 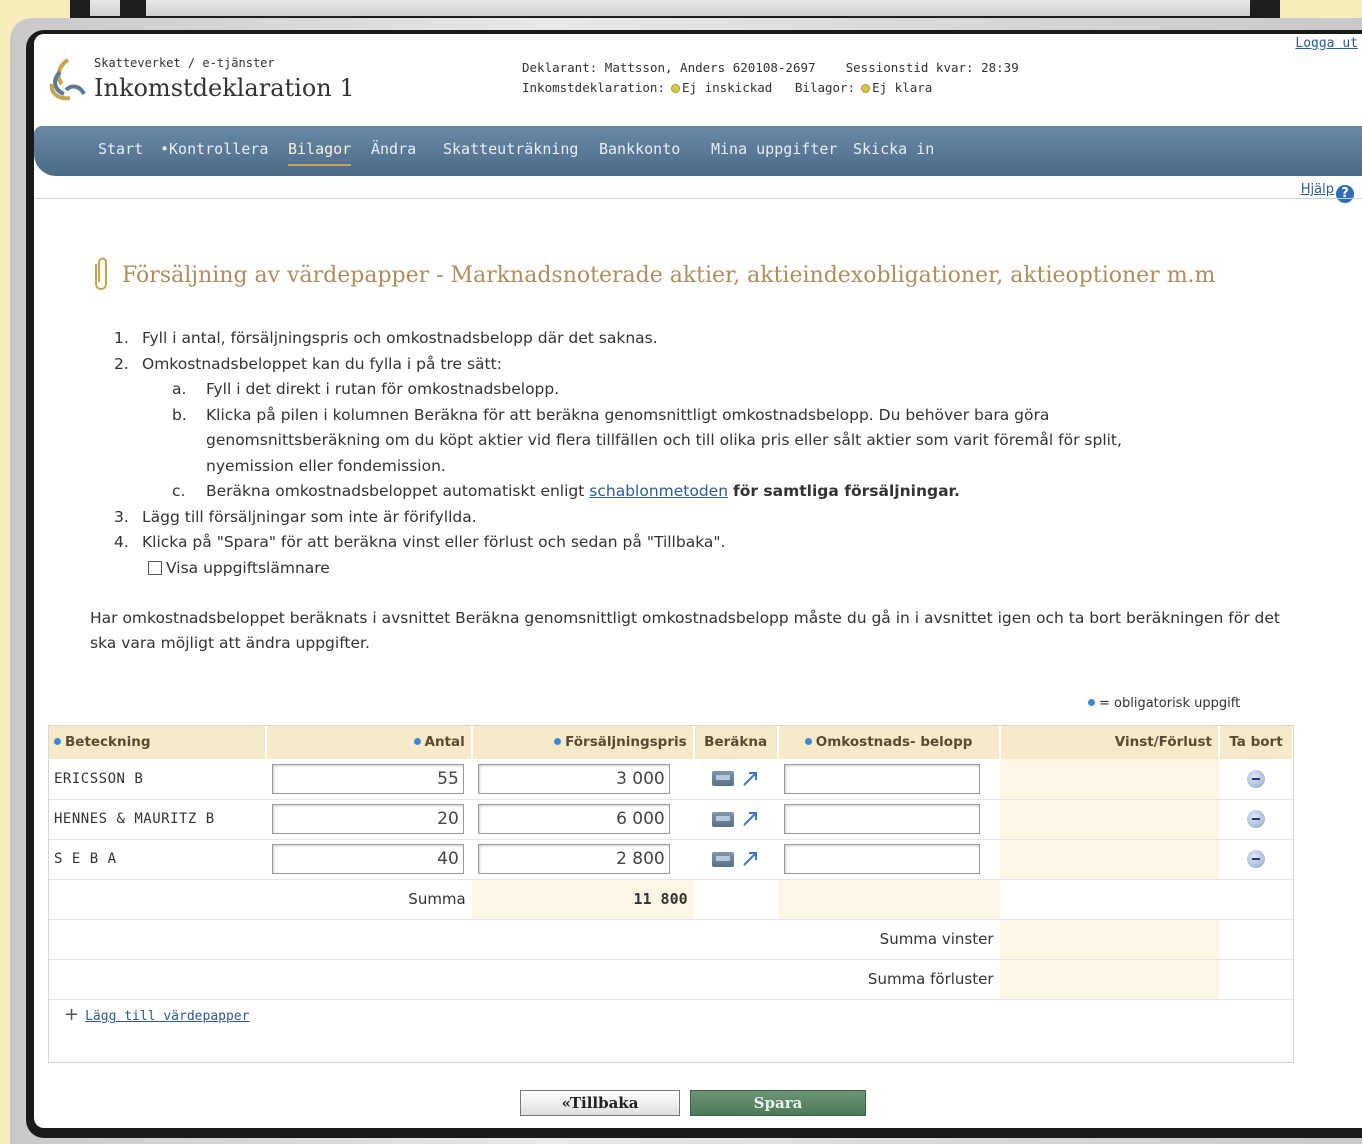 I want to click on row-antal-cell: 40, so click(x=368, y=859).